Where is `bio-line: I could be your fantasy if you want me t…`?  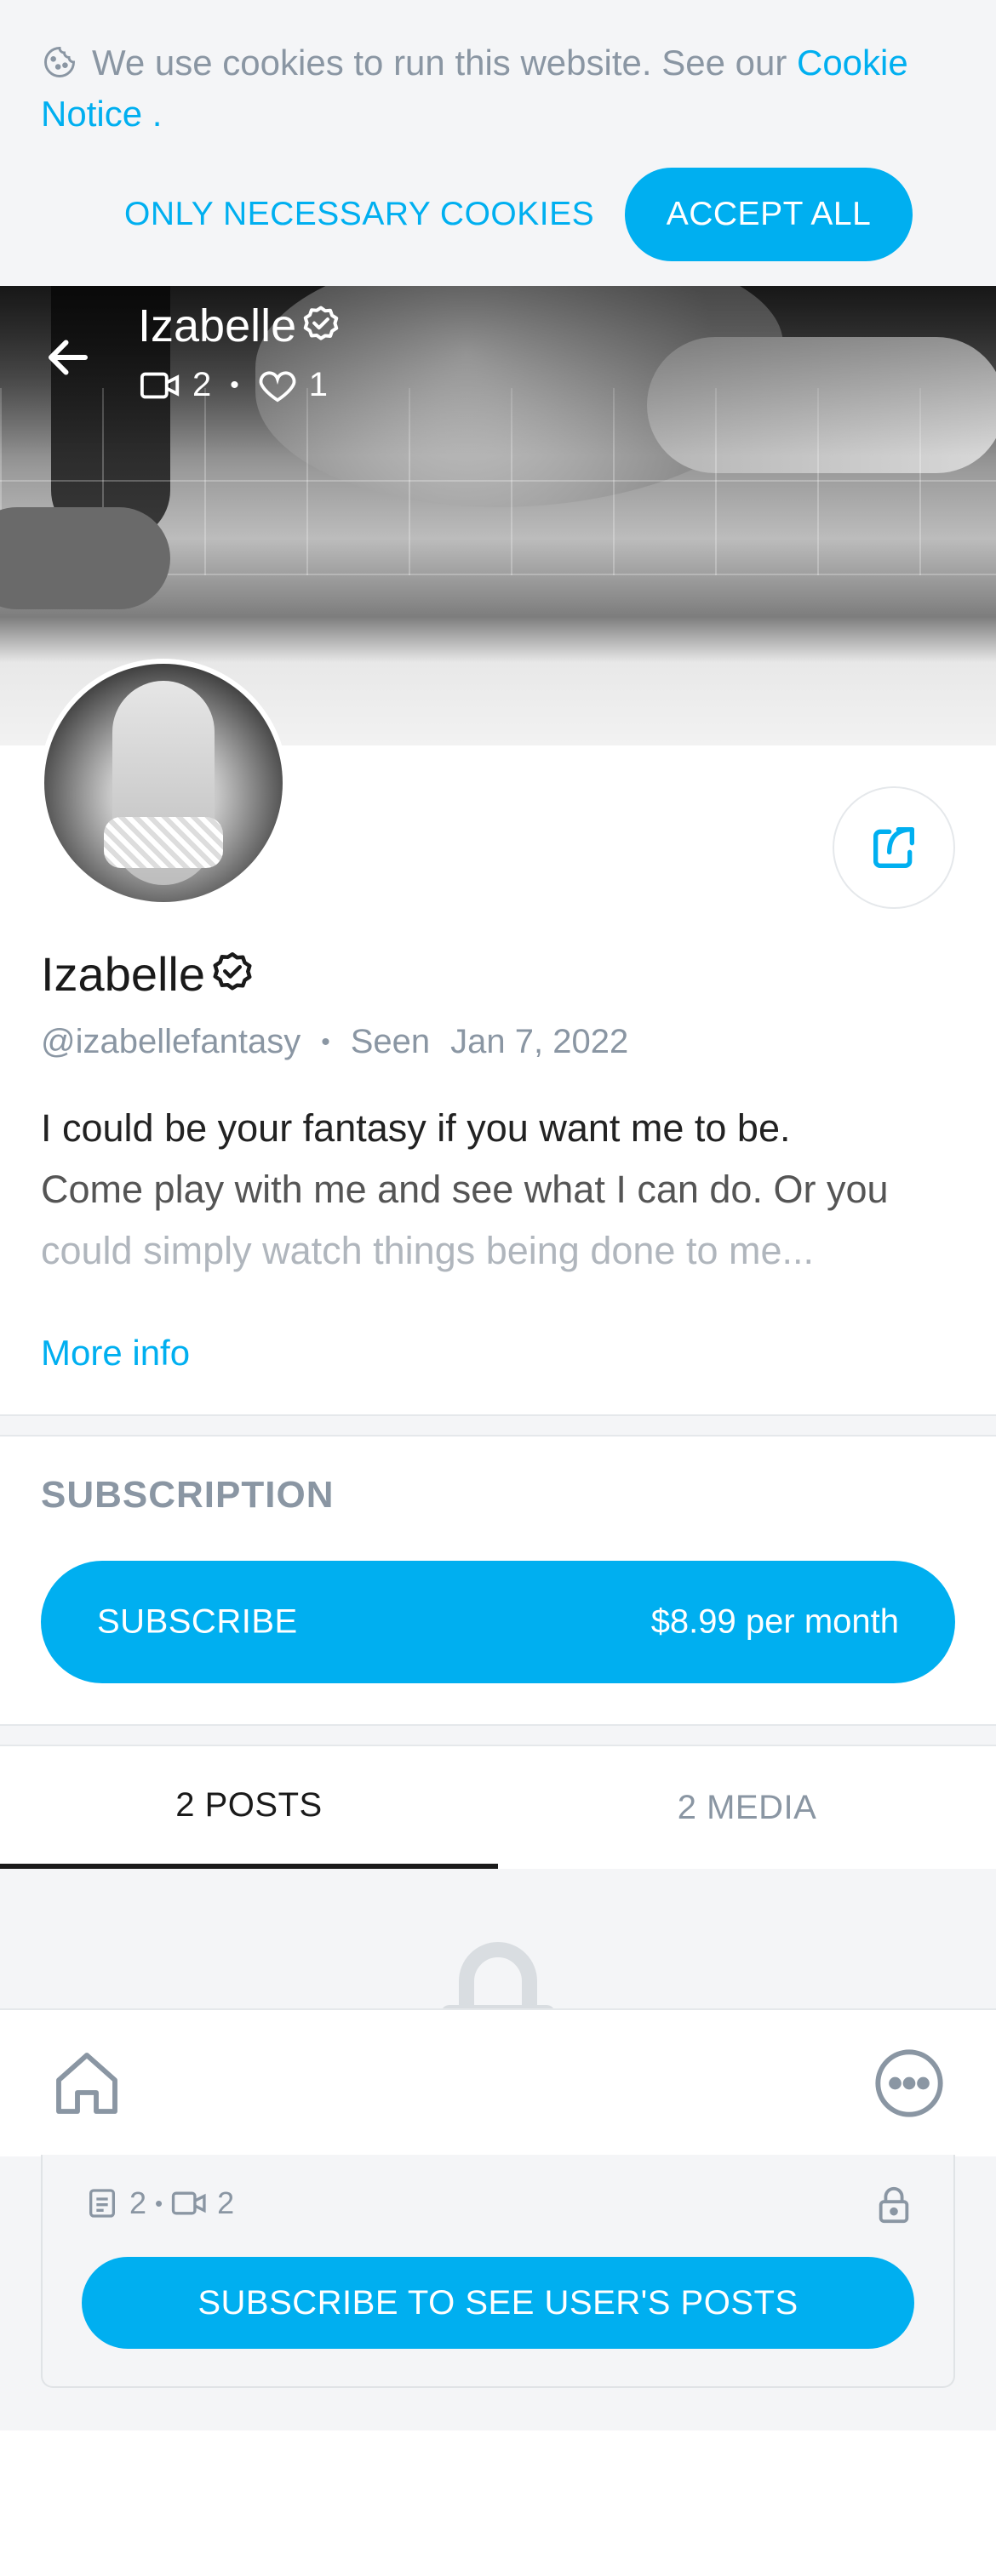 bio-line: I could be your fantasy if you want me t… is located at coordinates (416, 1128).